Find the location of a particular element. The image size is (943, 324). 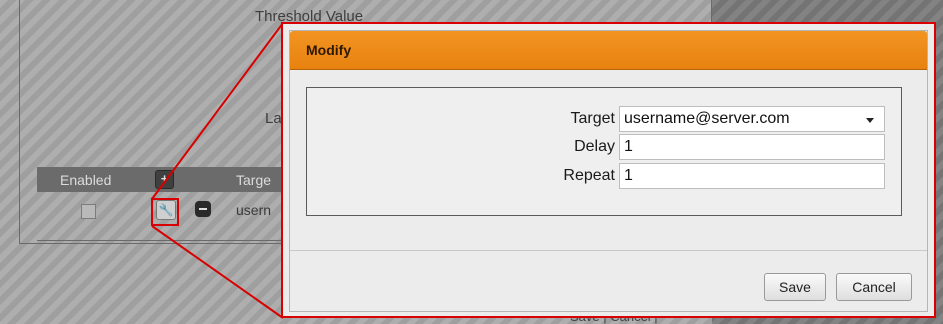

target-label: Target is located at coordinates (592, 118).